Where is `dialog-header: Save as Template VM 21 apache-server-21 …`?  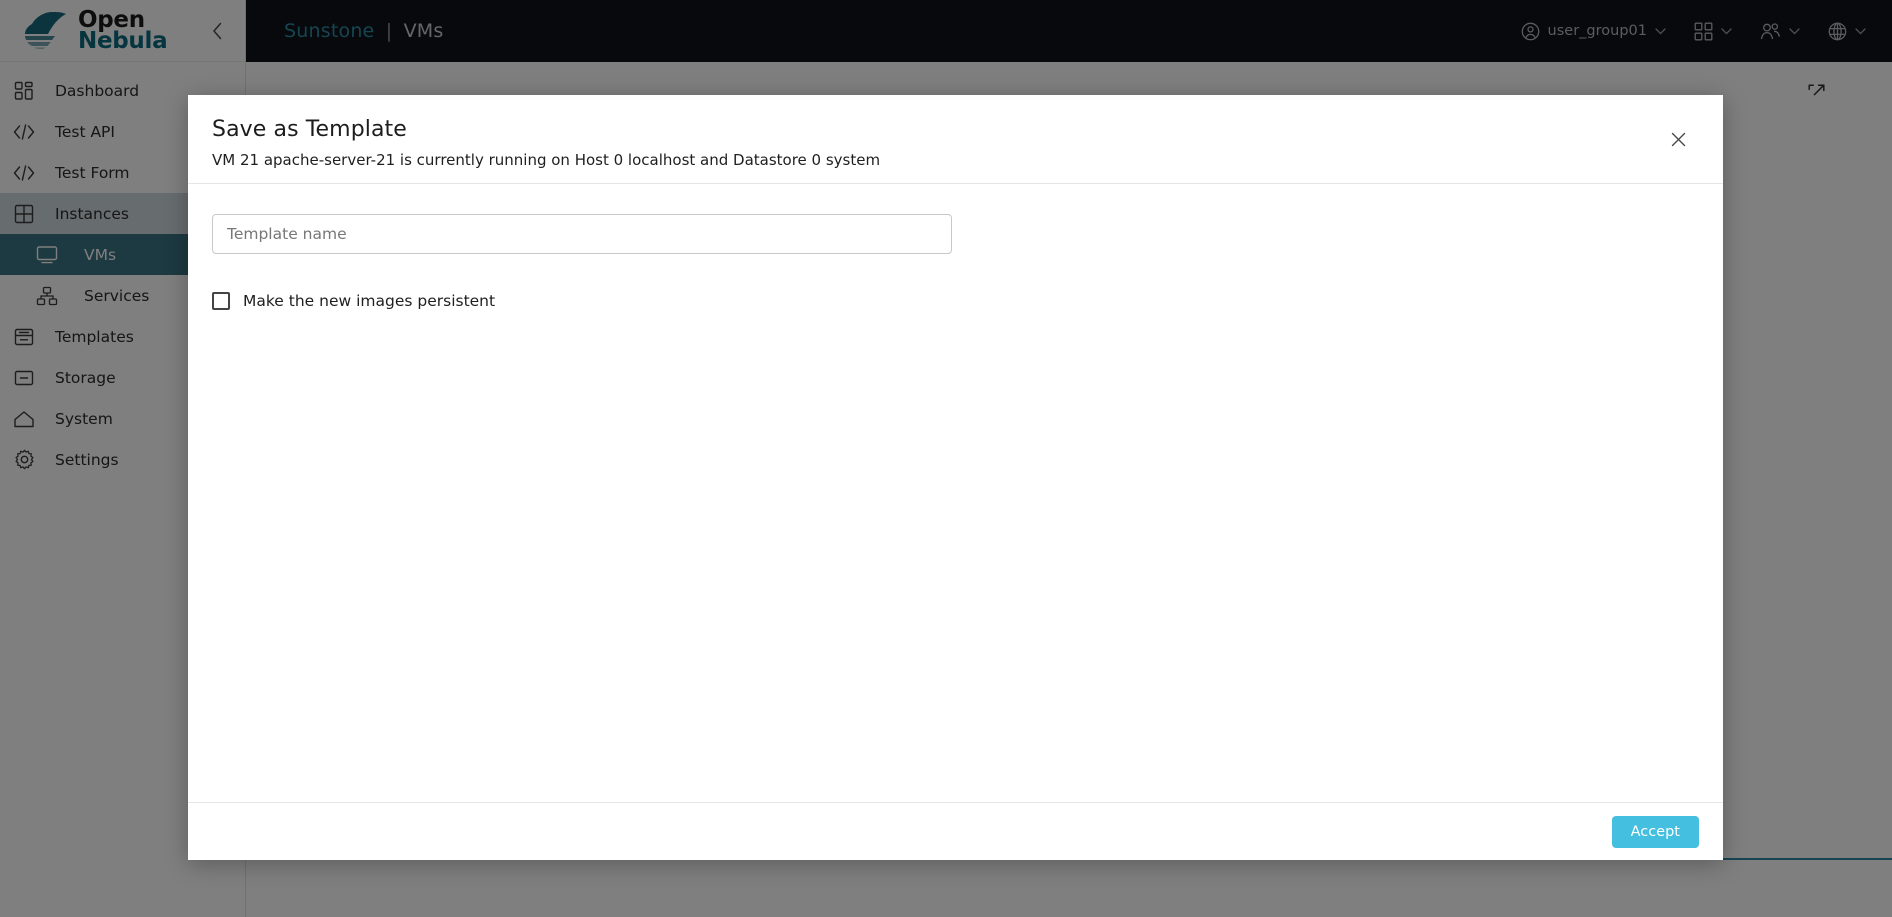 dialog-header: Save as Template VM 21 apache-server-21 … is located at coordinates (955, 139).